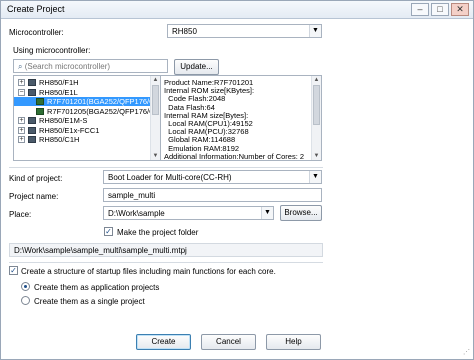  Describe the element at coordinates (25, 286) in the screenshot. I see `application-projects-radio` at that location.